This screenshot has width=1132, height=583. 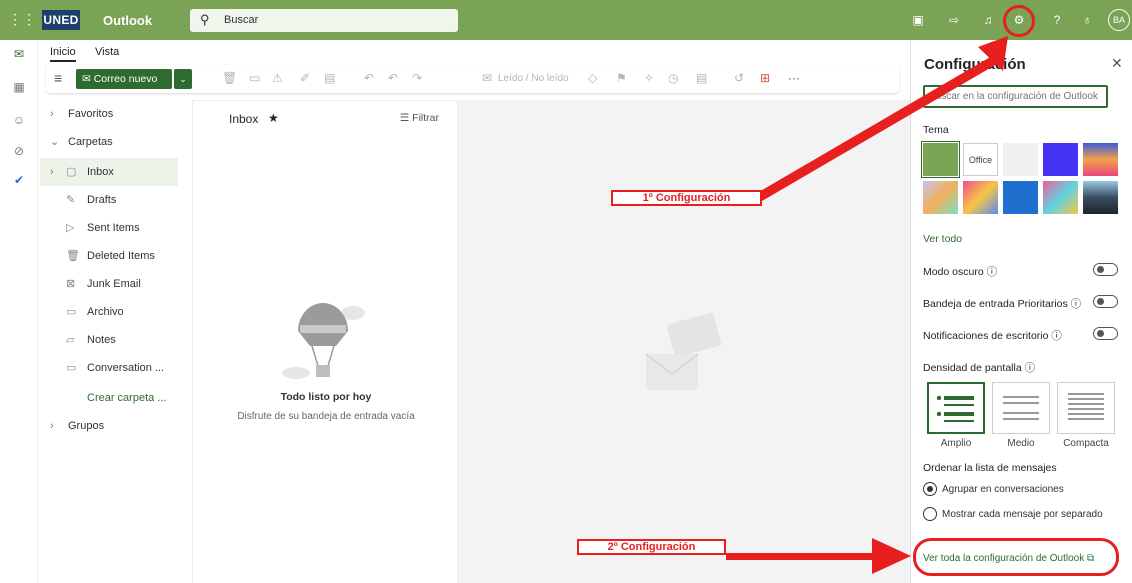 What do you see at coordinates (686, 198) in the screenshot?
I see `annotation-label-1: 1º Configuración` at bounding box center [686, 198].